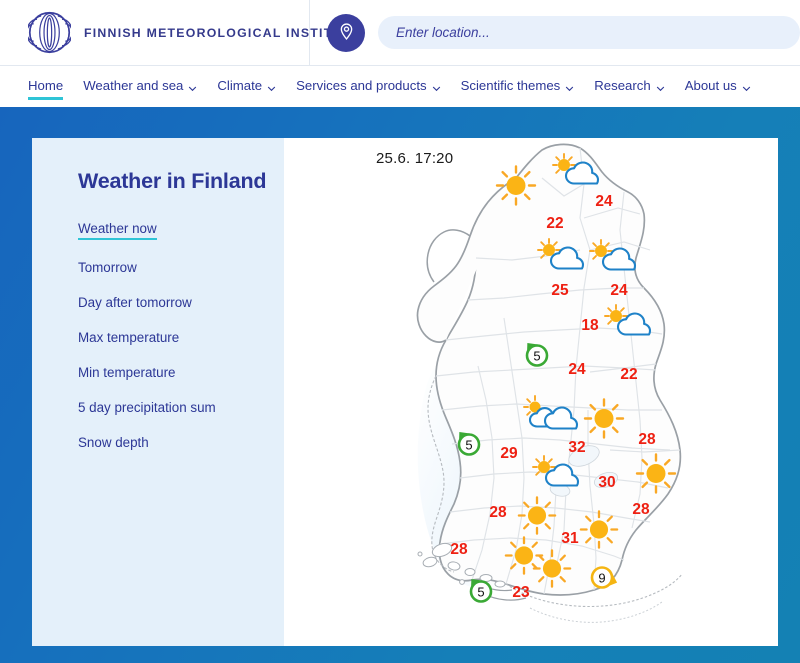 The height and width of the screenshot is (663, 800). Describe the element at coordinates (509, 453) in the screenshot. I see `temperature-label: 29` at that location.